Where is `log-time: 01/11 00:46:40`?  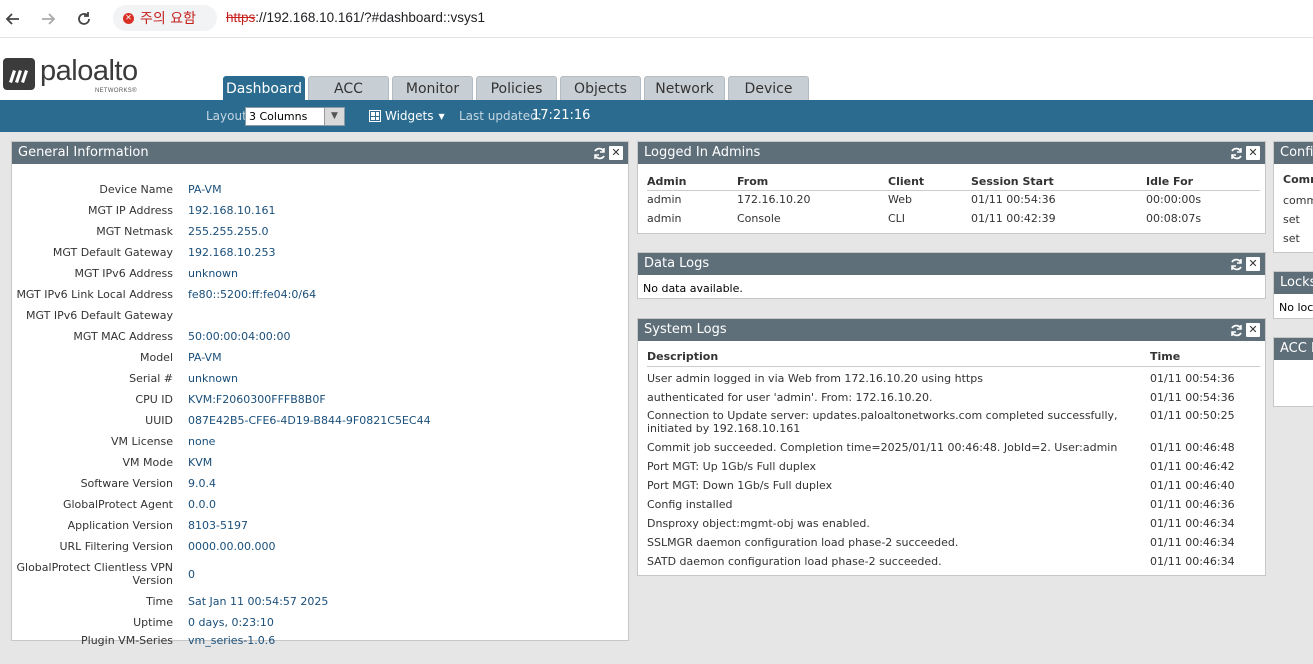
log-time: 01/11 00:46:40 is located at coordinates (1192, 485).